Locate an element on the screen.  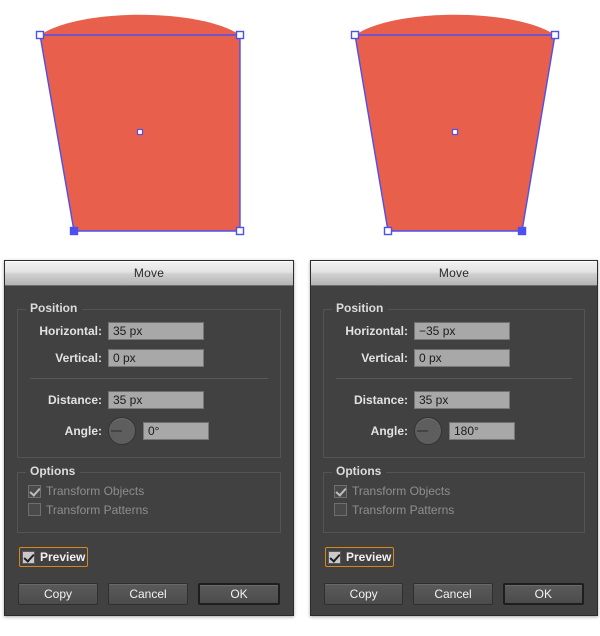
right-shape-path is located at coordinates (455, 122).